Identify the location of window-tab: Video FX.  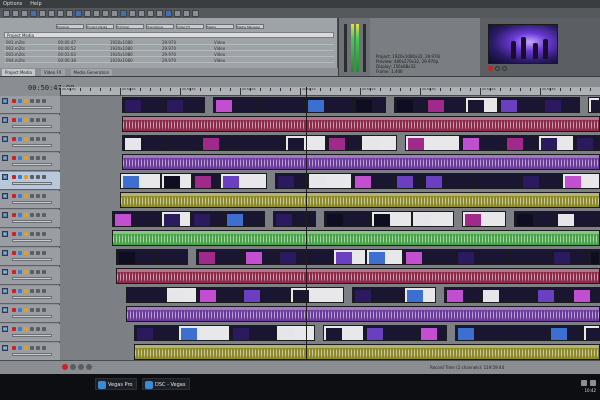
(52, 72).